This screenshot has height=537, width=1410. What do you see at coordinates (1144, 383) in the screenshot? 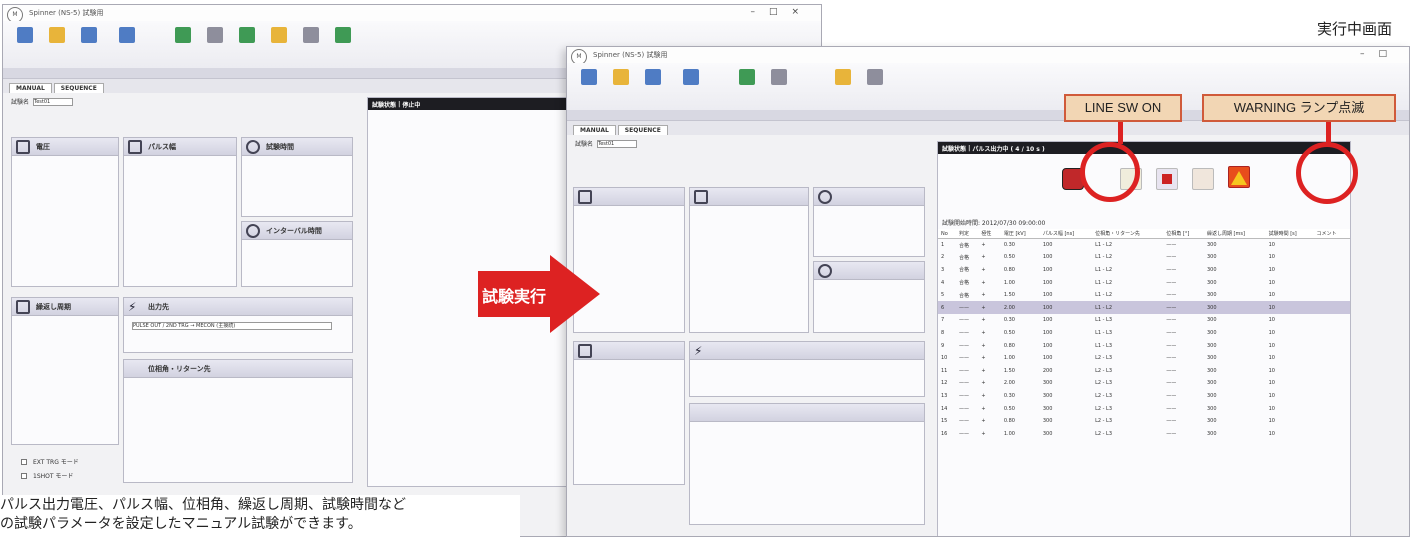
I see `table-row: 12 —— +2.00 300 L2 - L3 —— 300 10` at bounding box center [1144, 383].